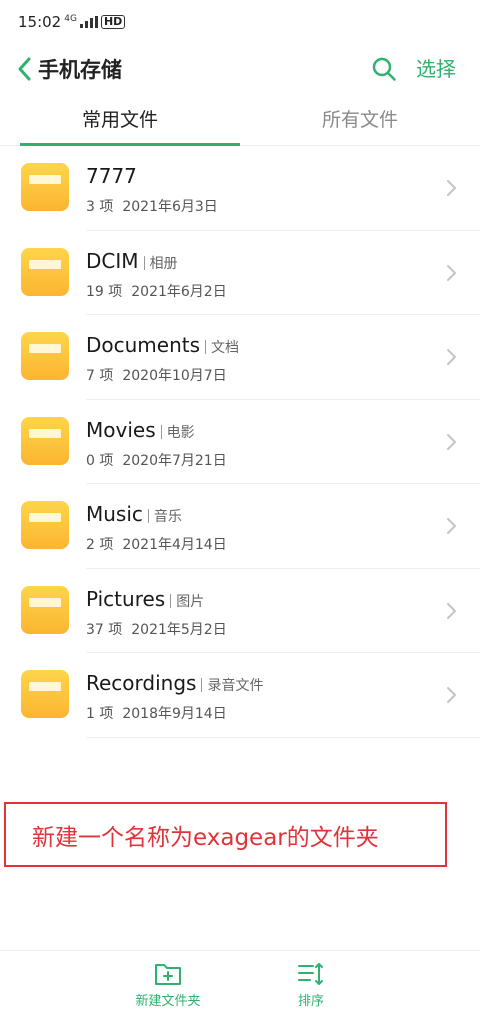 The image size is (480, 1015). I want to click on search-icon, so click(384, 69).